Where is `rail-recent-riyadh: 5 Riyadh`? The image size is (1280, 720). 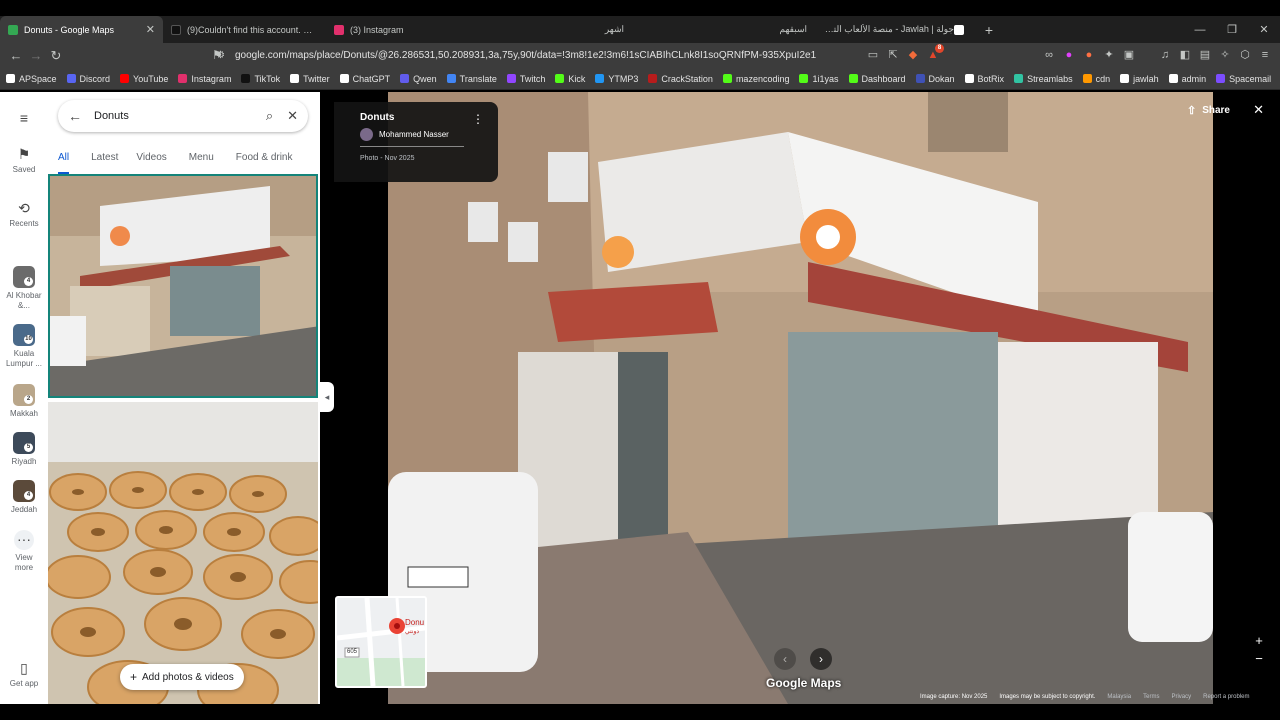
rail-recent-riyadh: 5 Riyadh is located at coordinates (24, 449).